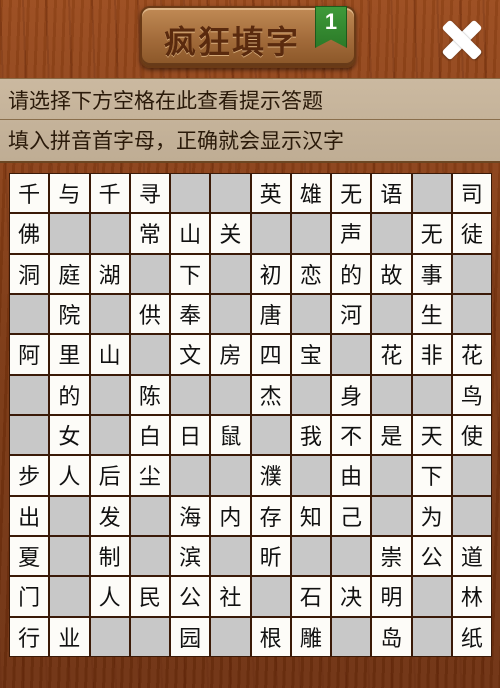 This screenshot has height=688, width=500. I want to click on grid-cell: 我, so click(310, 435).